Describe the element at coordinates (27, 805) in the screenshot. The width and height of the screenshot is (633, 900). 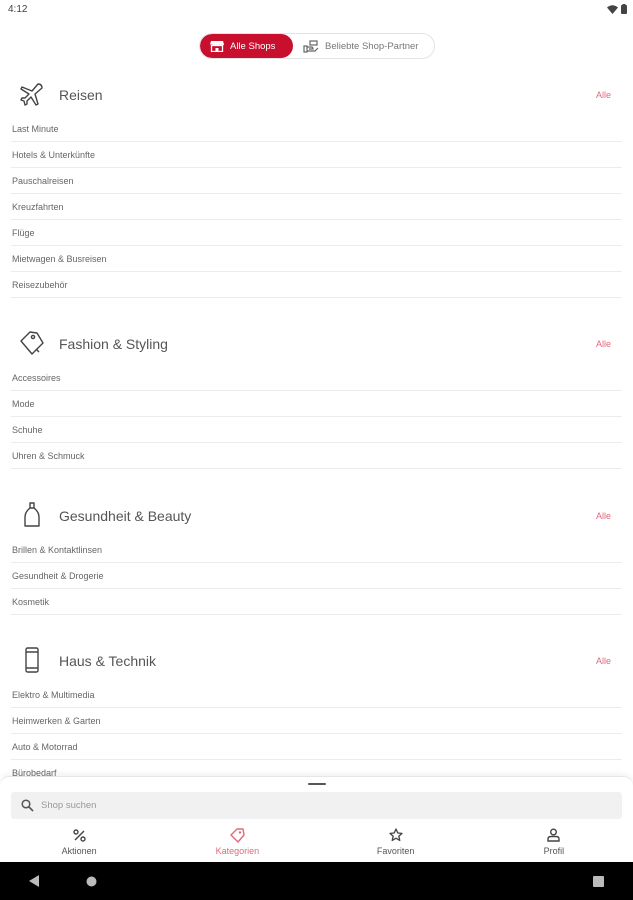
I see `search-icon` at that location.